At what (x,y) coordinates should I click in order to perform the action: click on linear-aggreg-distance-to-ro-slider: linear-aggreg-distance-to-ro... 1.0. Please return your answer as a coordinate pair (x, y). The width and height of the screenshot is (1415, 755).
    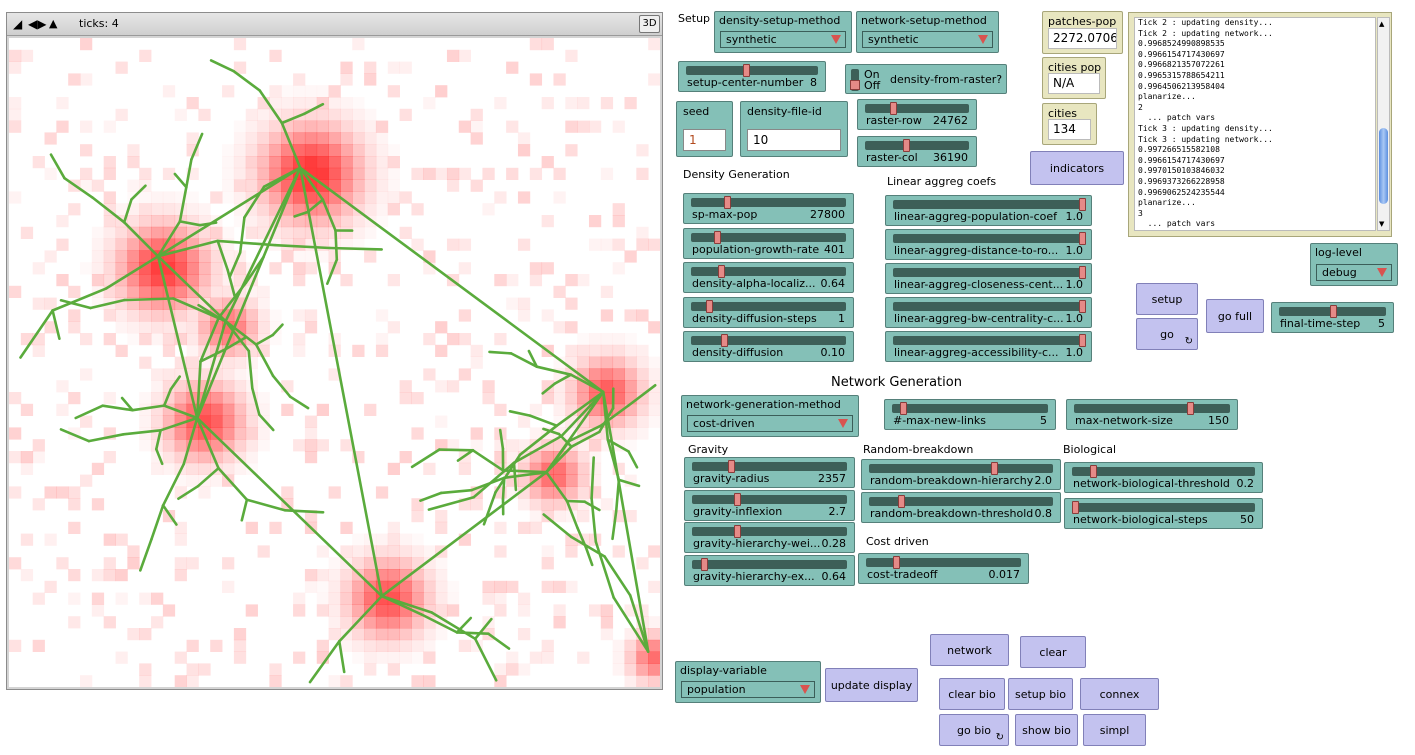
    Looking at the image, I should click on (988, 244).